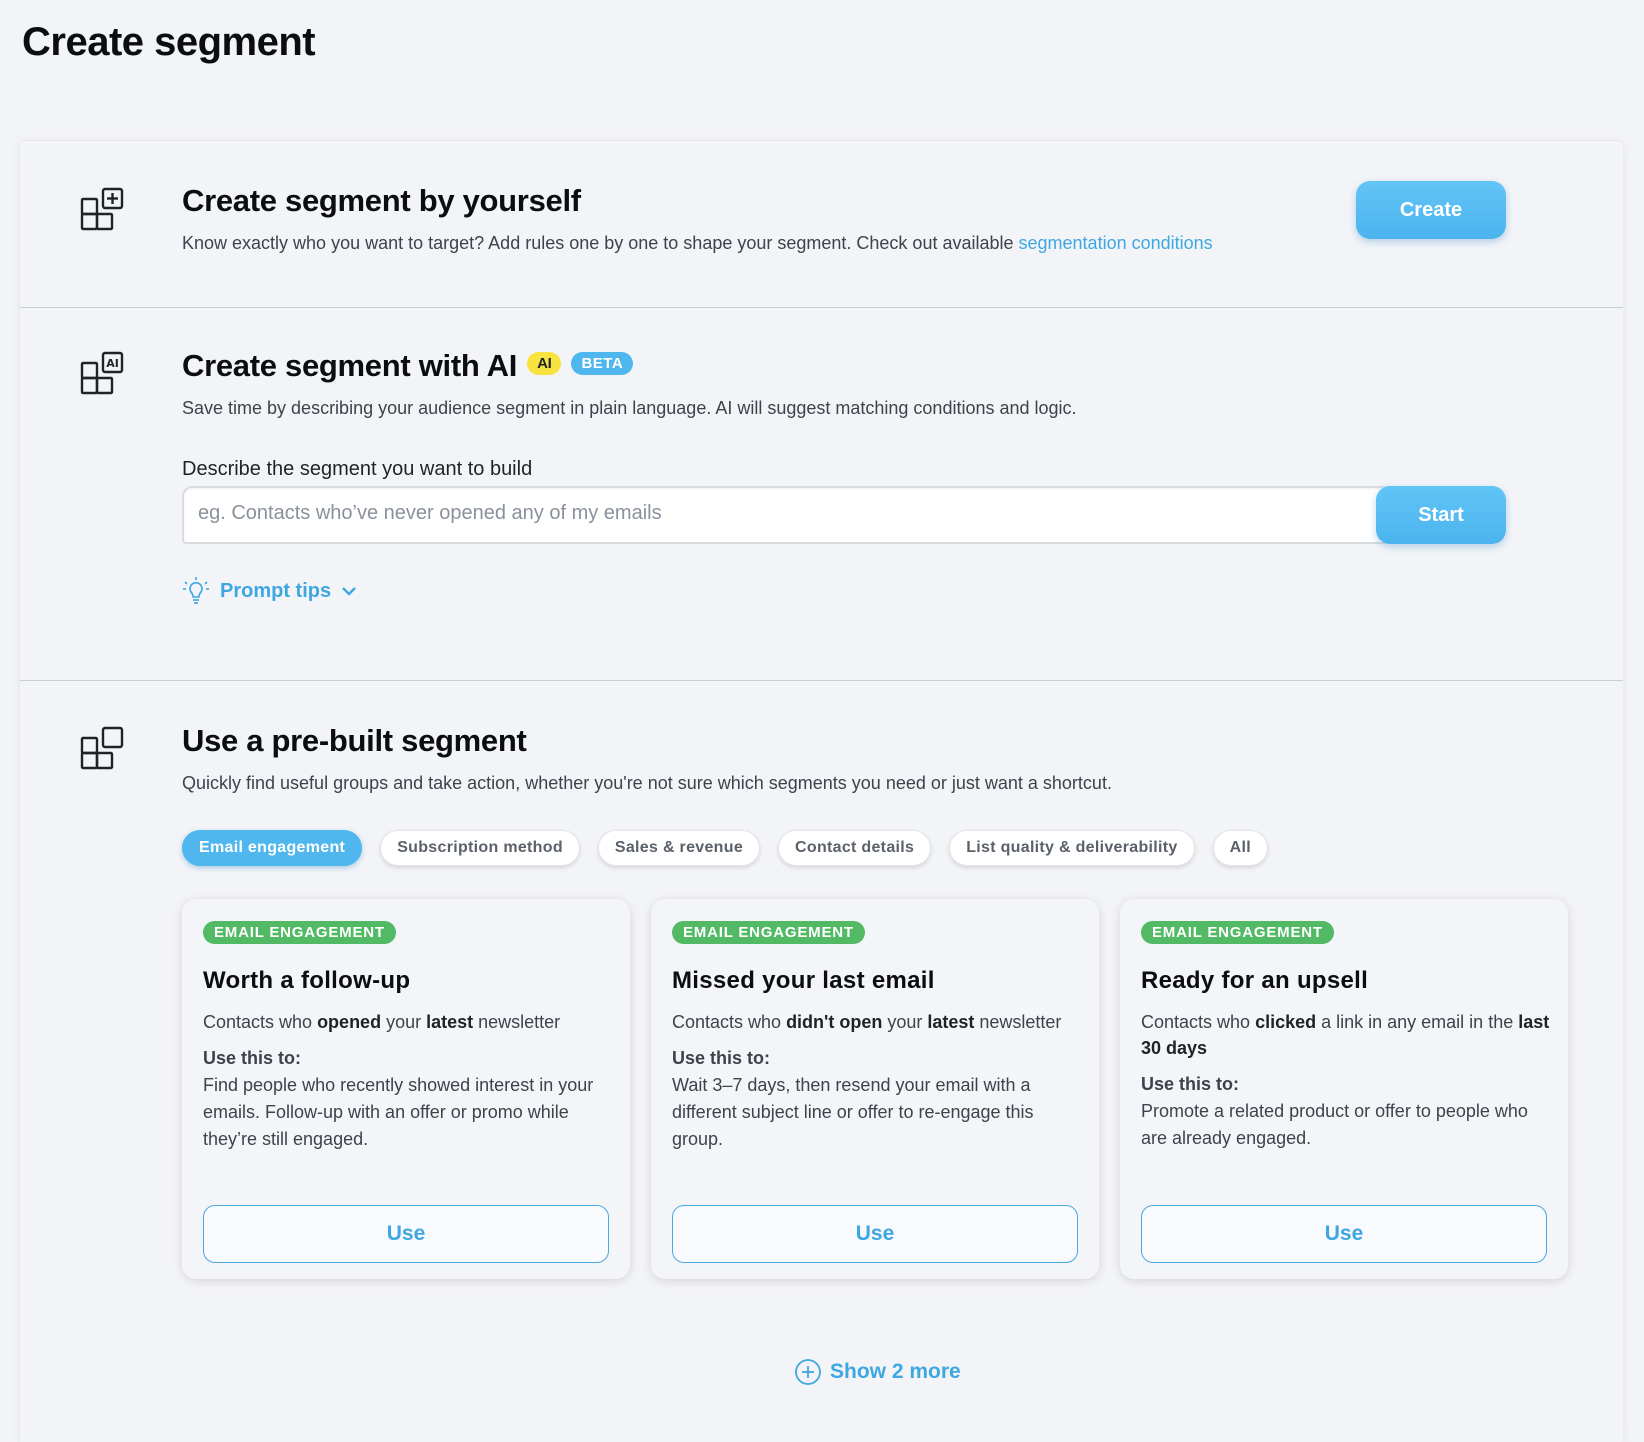  I want to click on segmentation-conditions-link: segmentation conditions, so click(1116, 243).